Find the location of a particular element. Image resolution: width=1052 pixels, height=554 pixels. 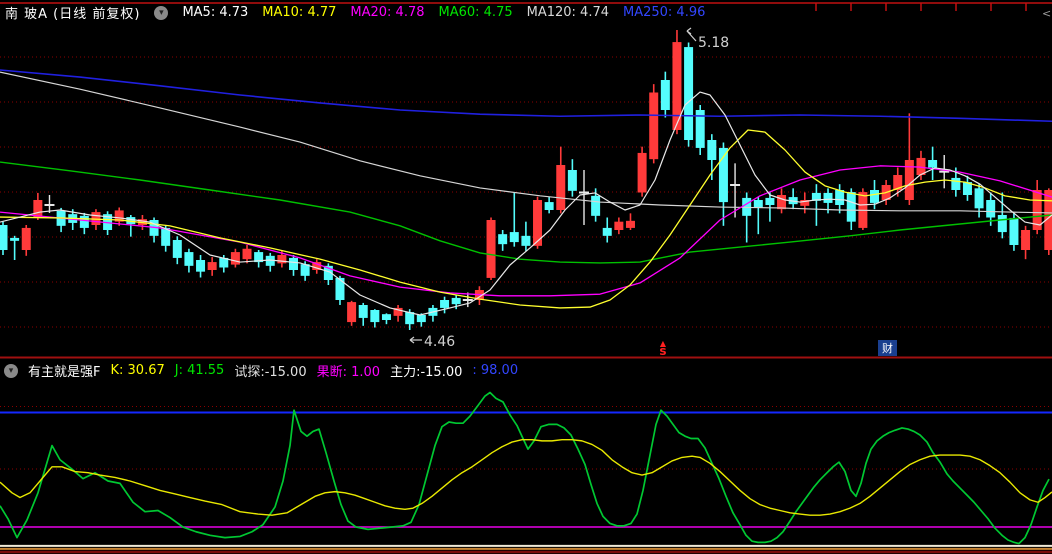

stock-title: 南 玻А (日线 前复权) is located at coordinates (72, 12).